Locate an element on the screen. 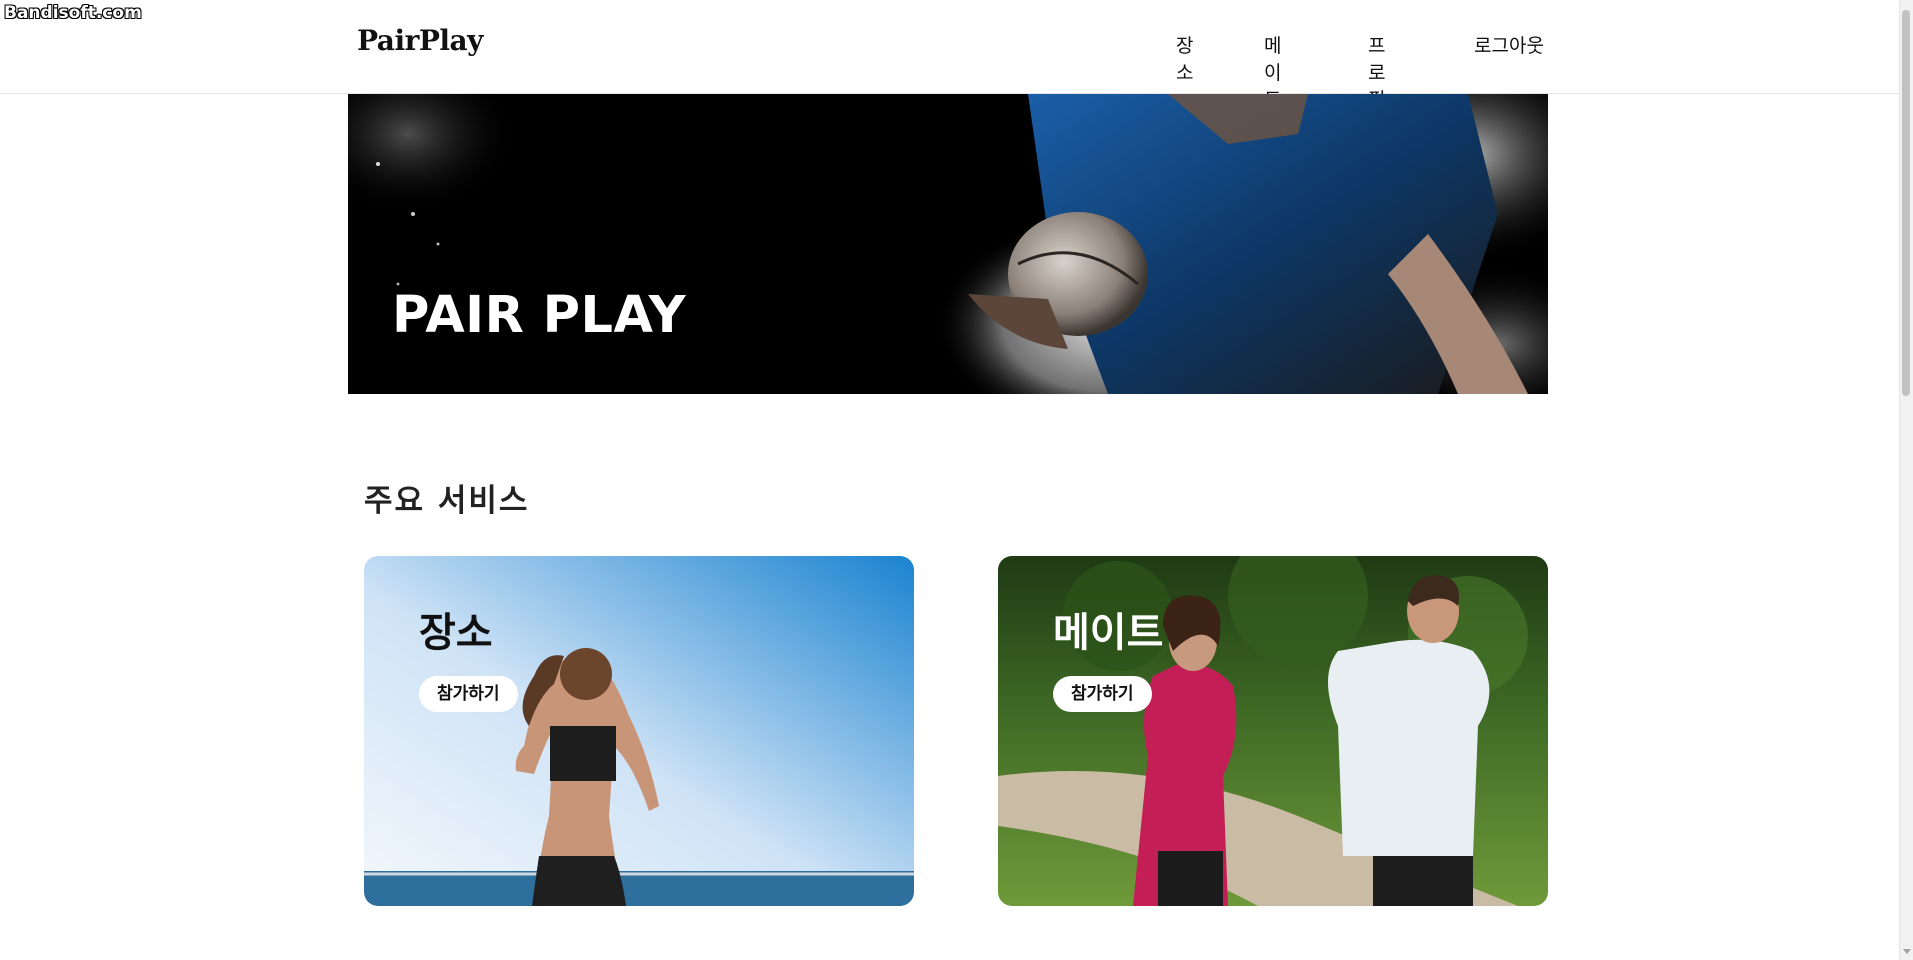 The height and width of the screenshot is (960, 1913). vertical-scrollbar is located at coordinates (1906, 480).